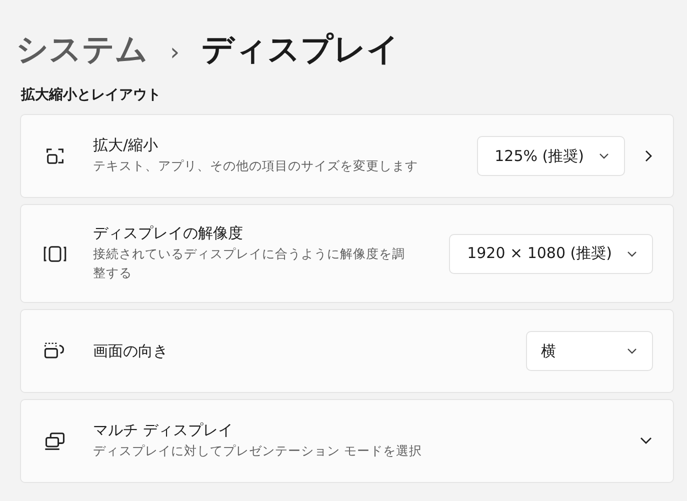 This screenshot has height=501, width=687. Describe the element at coordinates (55, 441) in the screenshot. I see `monitors-icon` at that location.